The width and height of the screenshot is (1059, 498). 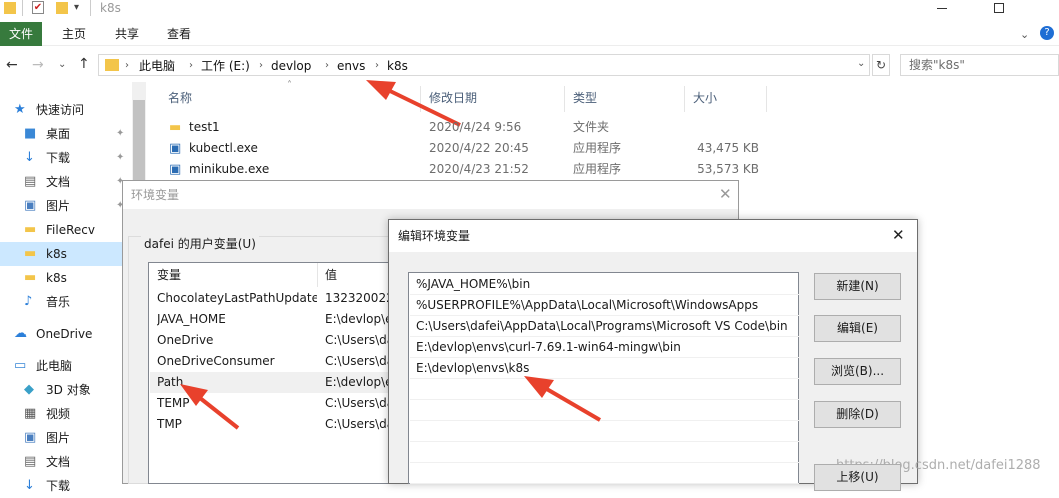 I want to click on nav-item-label: FileRecv, so click(x=70, y=230).